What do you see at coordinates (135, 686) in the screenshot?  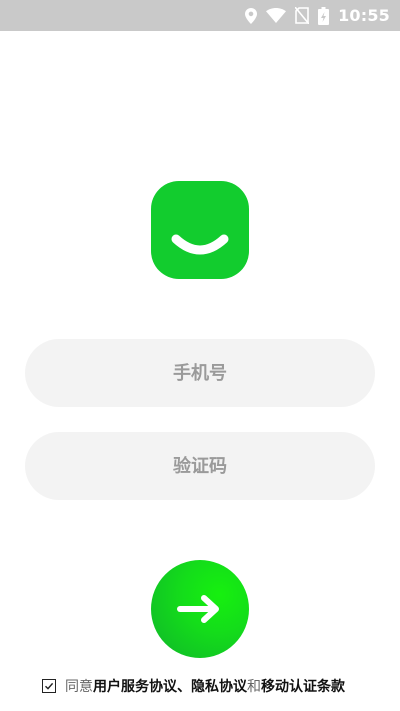 I see `user-service-agreement-link: 用户服务协议` at bounding box center [135, 686].